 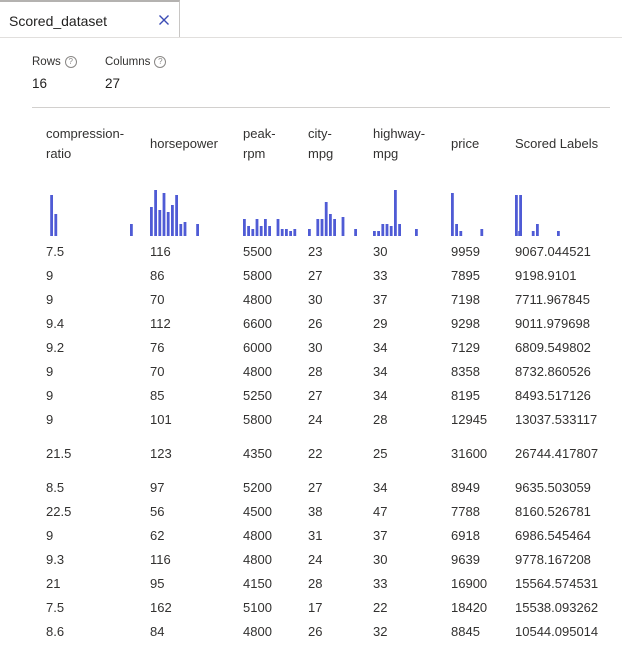 I want to click on table-cell: 22.5, so click(x=59, y=511).